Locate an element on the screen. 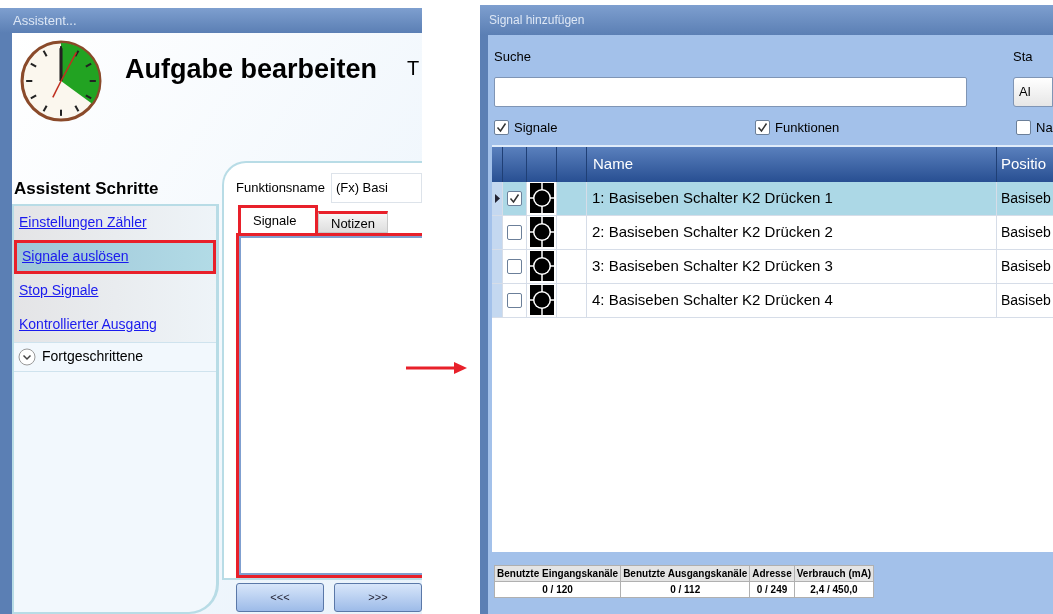 Image resolution: width=1053 pixels, height=614 pixels. usage-header: Benutzte Ausgangskanäle is located at coordinates (685, 573).